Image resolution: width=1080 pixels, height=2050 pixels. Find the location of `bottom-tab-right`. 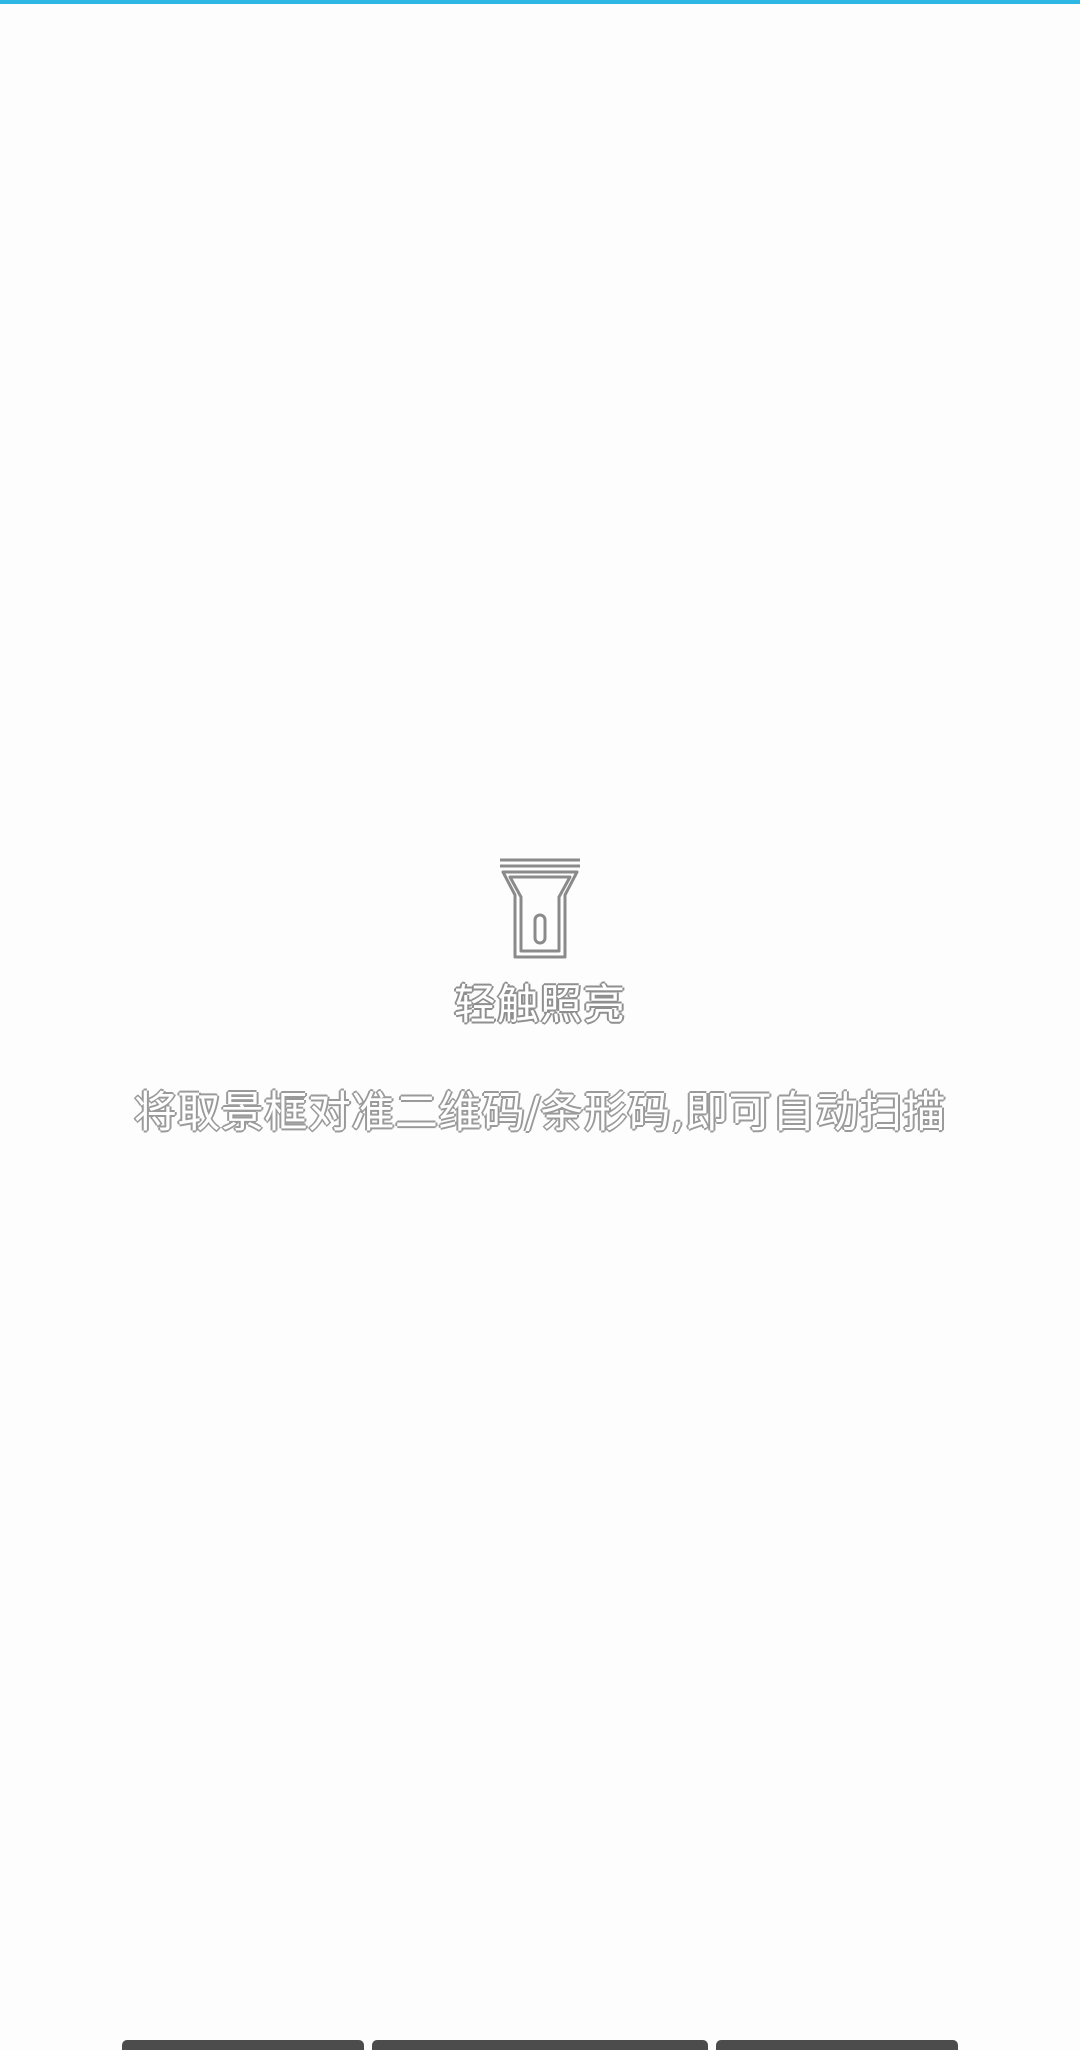

bottom-tab-right is located at coordinates (837, 2045).